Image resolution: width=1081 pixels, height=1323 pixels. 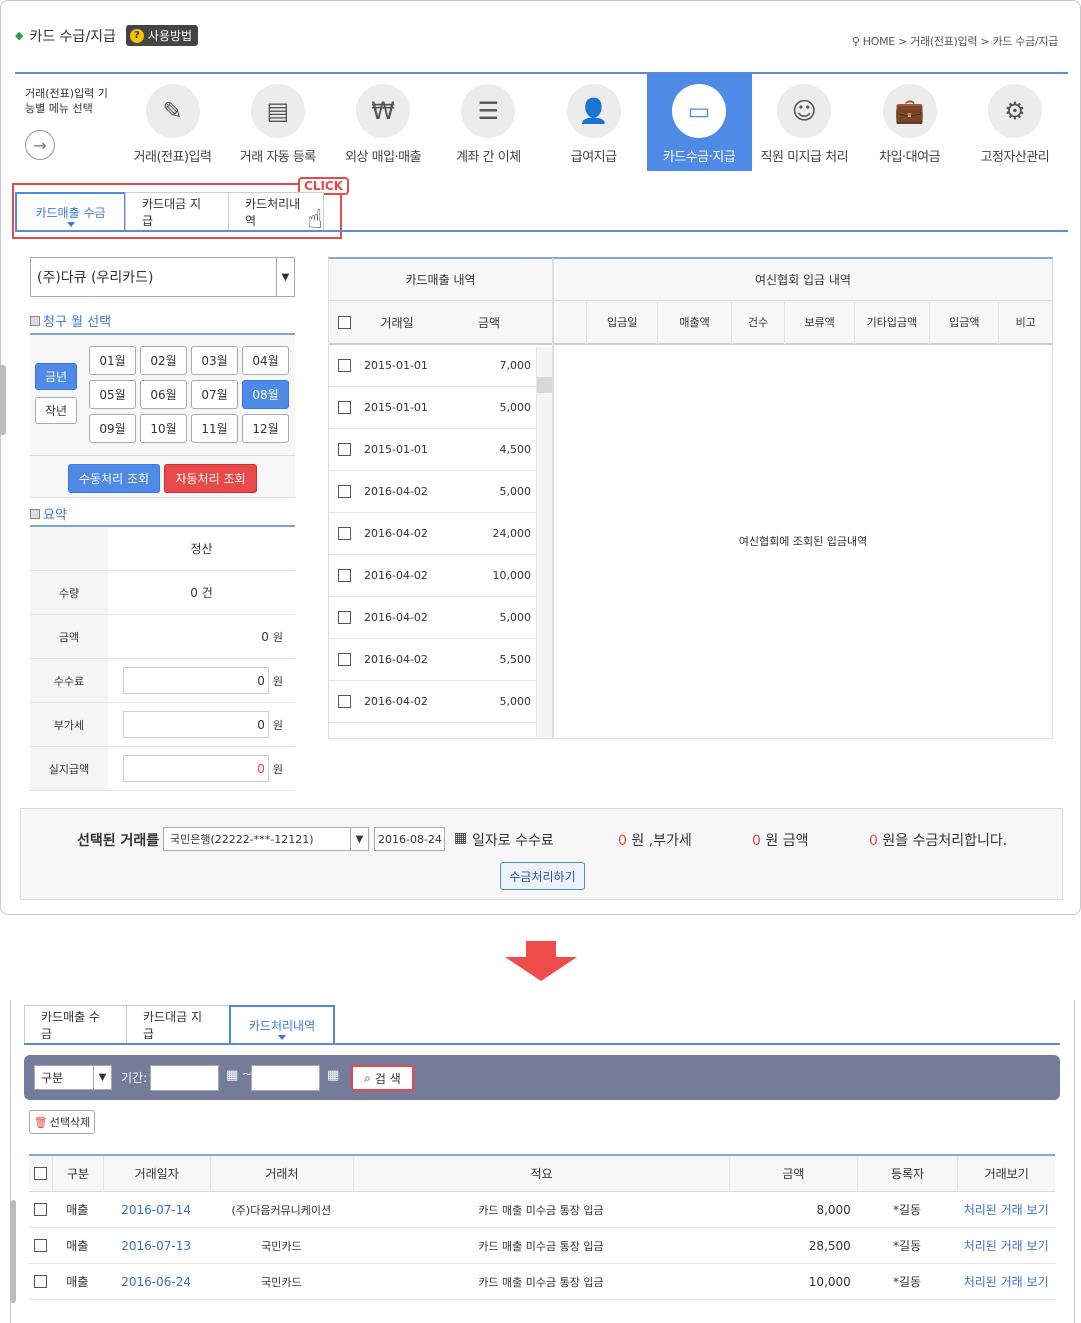 What do you see at coordinates (114, 478) in the screenshot?
I see `manual-query-button: 수동처리 조회` at bounding box center [114, 478].